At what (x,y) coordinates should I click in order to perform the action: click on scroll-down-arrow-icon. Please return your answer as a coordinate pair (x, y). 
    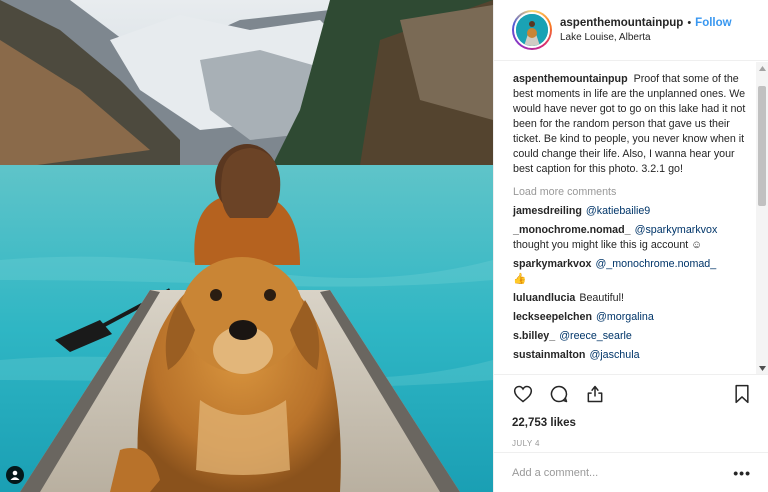
    Looking at the image, I should click on (762, 368).